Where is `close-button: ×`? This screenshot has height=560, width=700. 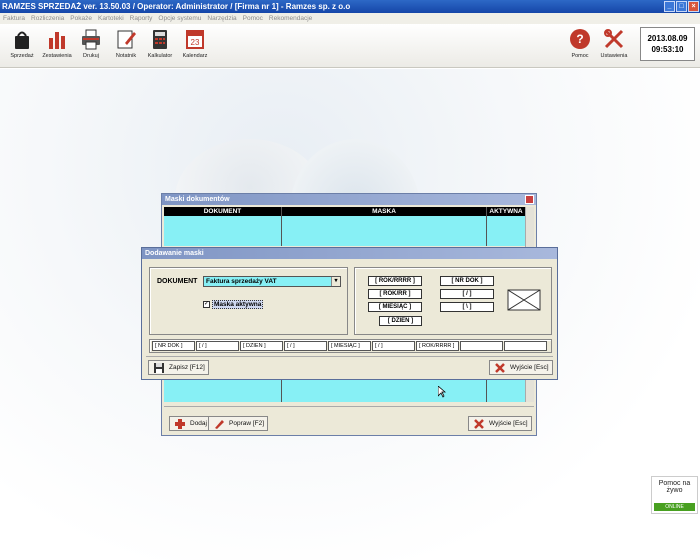 close-button: × is located at coordinates (693, 6).